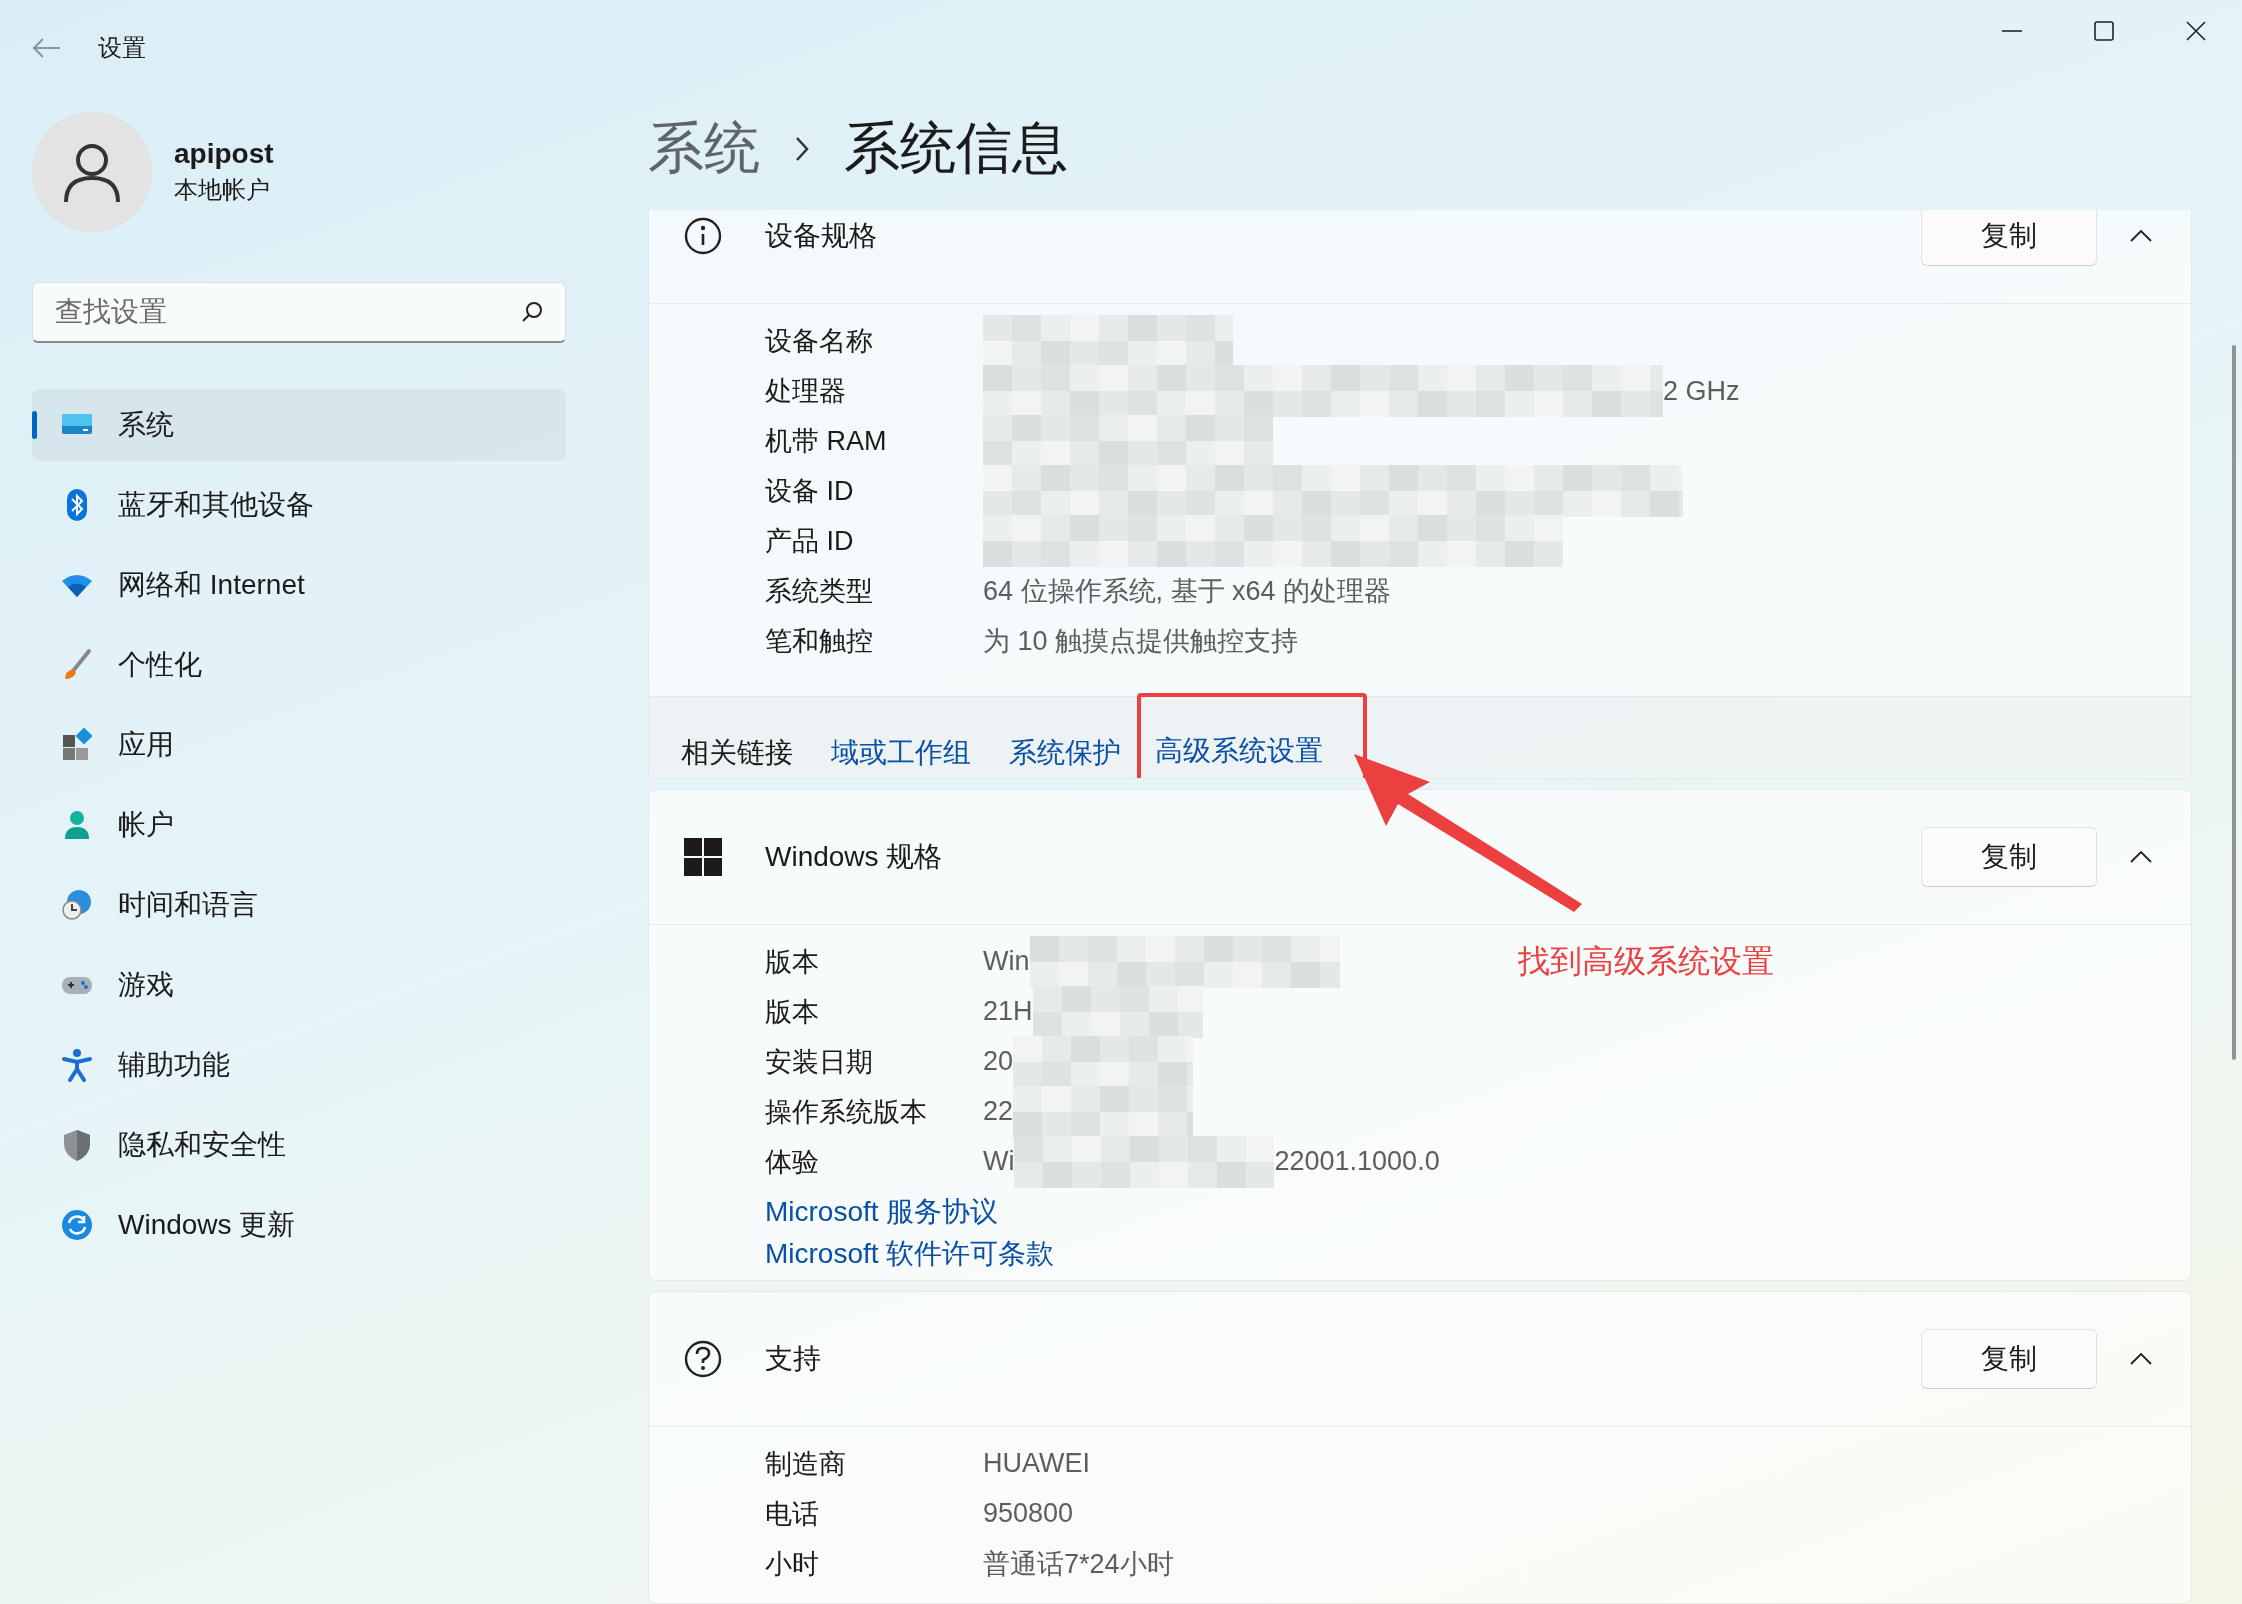 This screenshot has height=1604, width=2242. What do you see at coordinates (1036, 1464) in the screenshot?
I see `spec-value: HUAWEI` at bounding box center [1036, 1464].